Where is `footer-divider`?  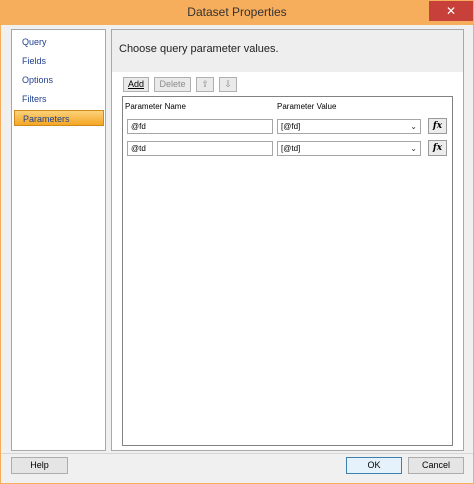 footer-divider is located at coordinates (237, 453).